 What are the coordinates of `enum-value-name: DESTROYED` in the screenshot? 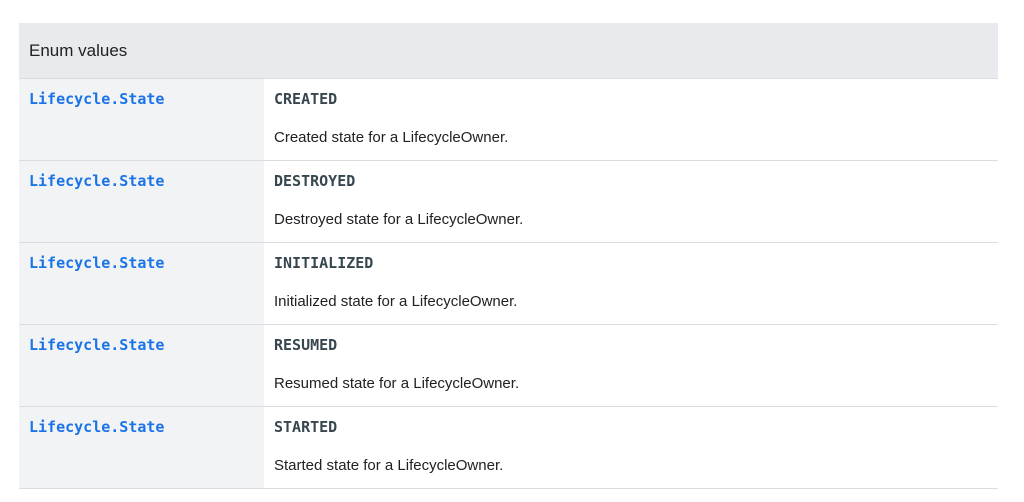 It's located at (315, 181).